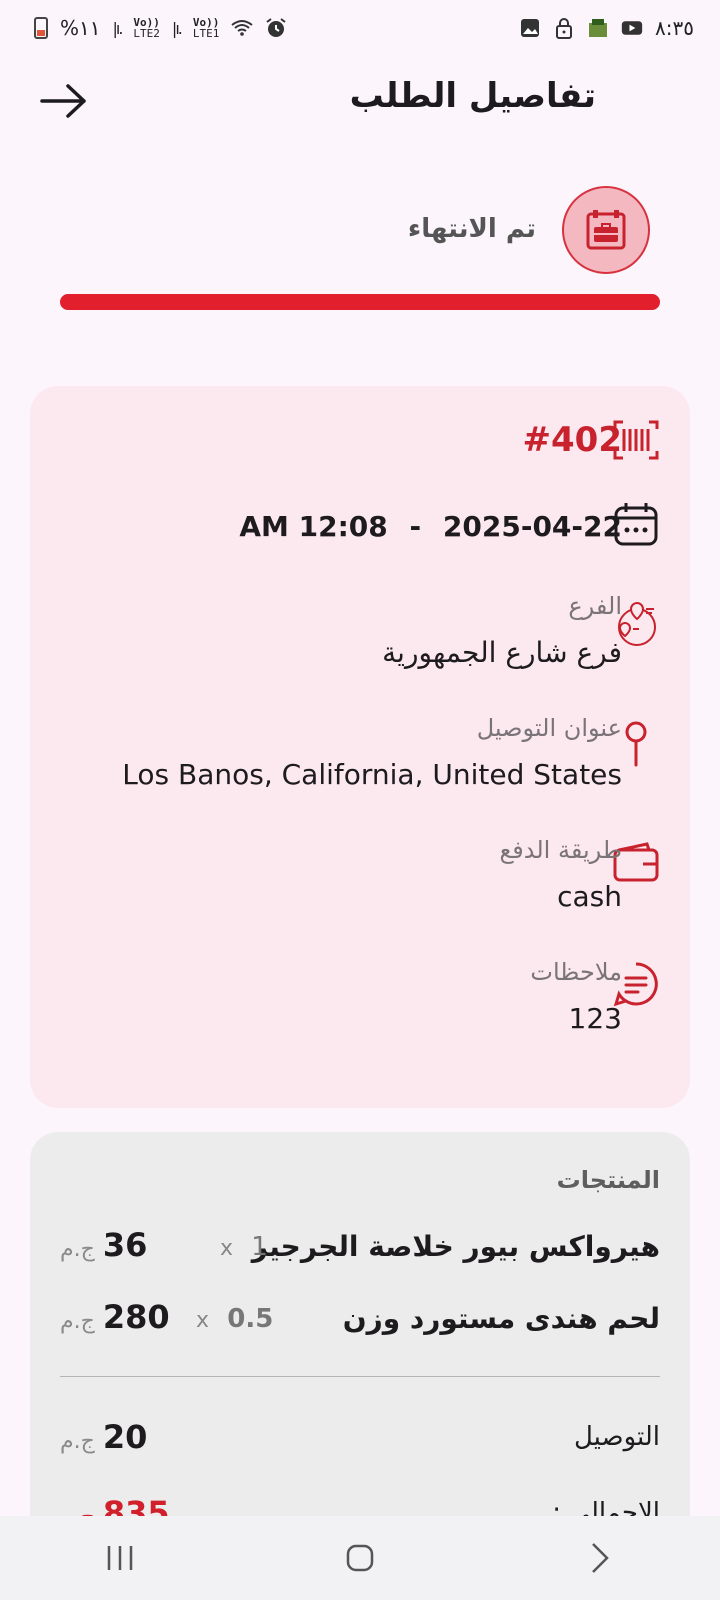 The width and height of the screenshot is (720, 1600). What do you see at coordinates (430, 526) in the screenshot?
I see `order-datetime: AM 12:08 - 2025-04-22` at bounding box center [430, 526].